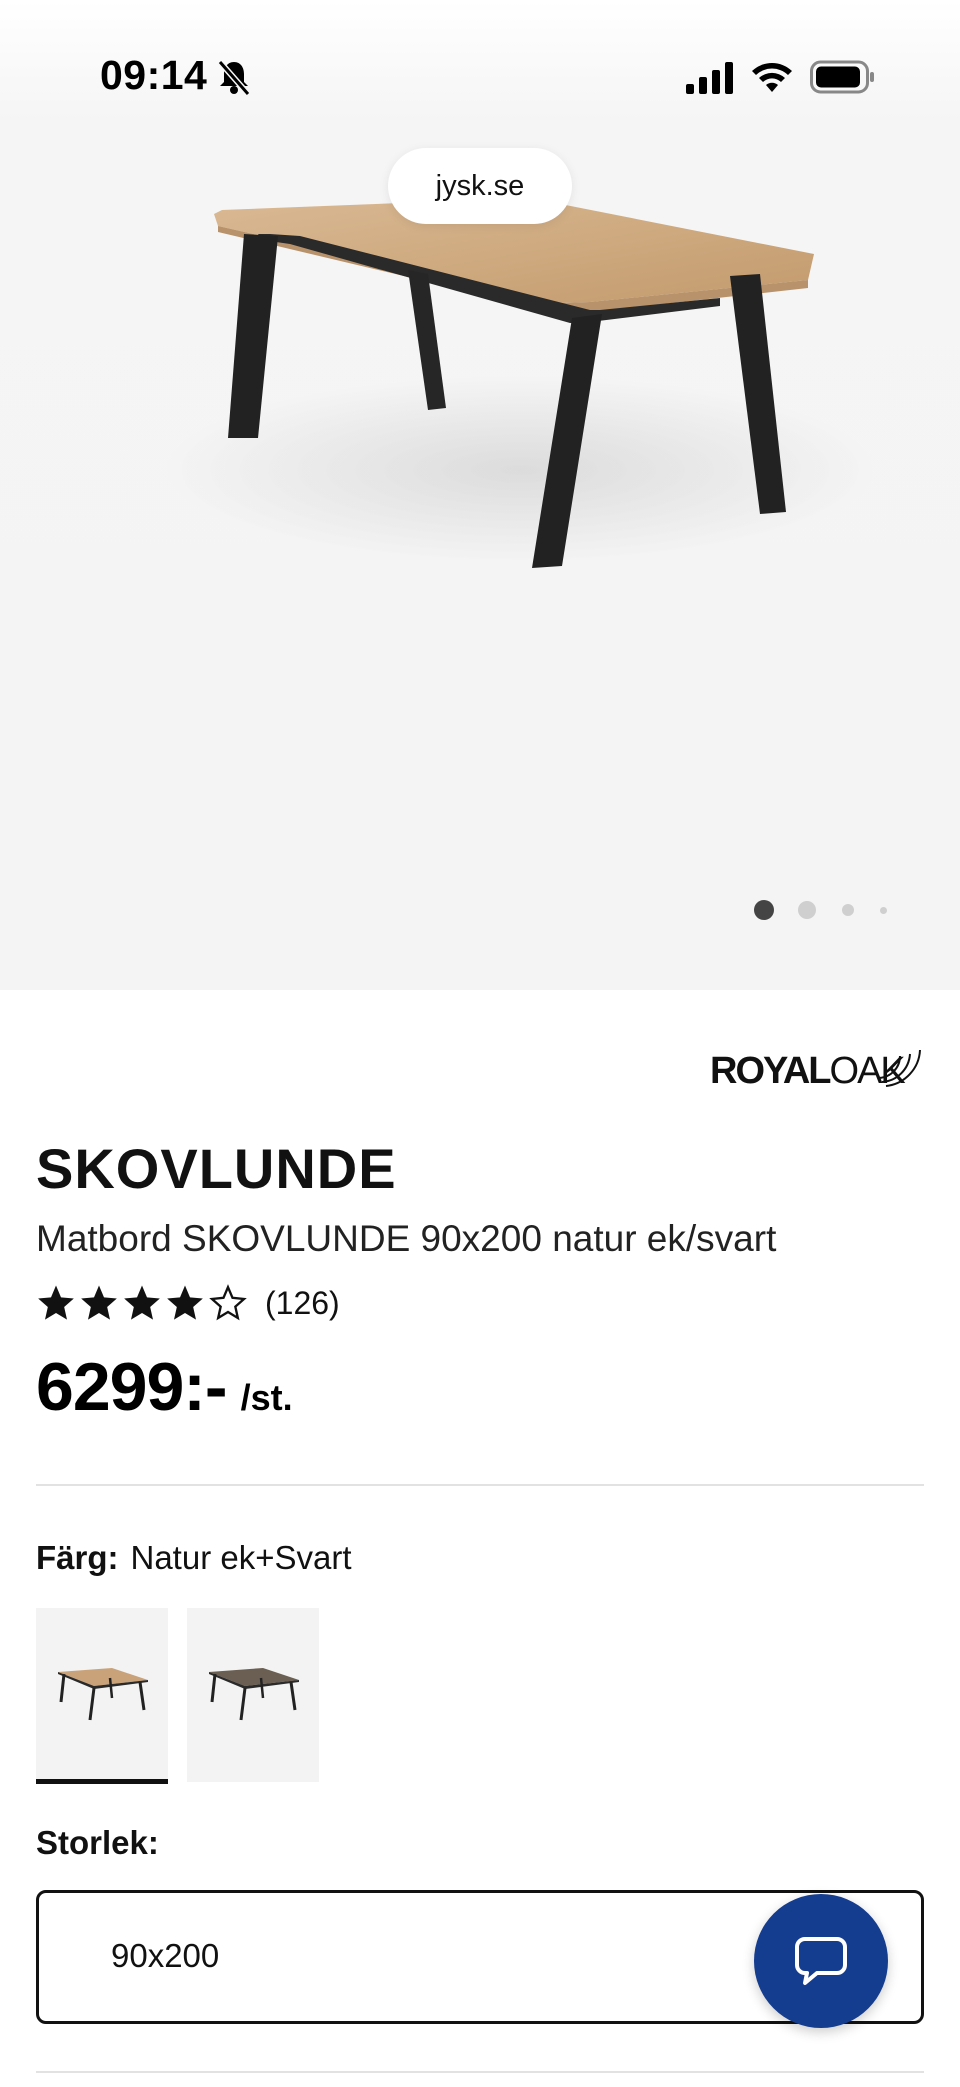  I want to click on review-count: (126), so click(302, 1303).